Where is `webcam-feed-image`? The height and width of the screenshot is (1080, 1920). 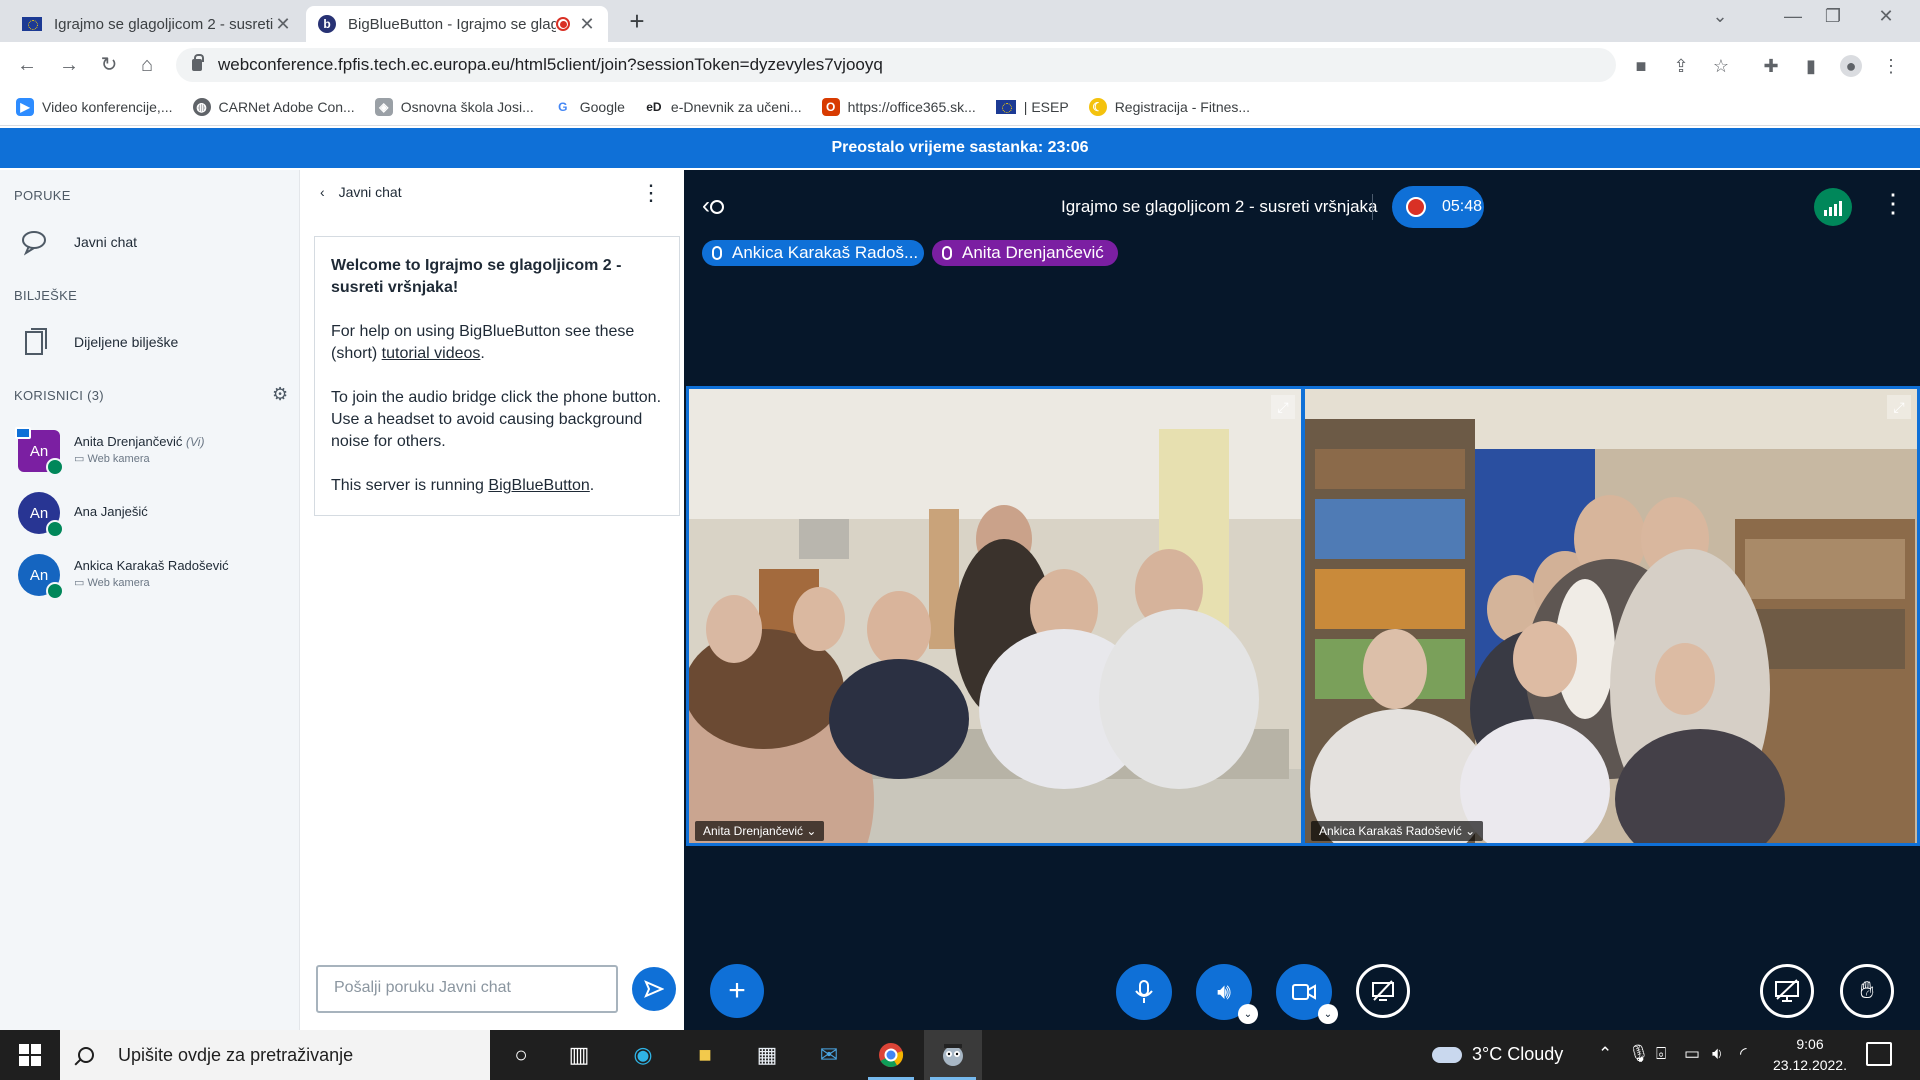 webcam-feed-image is located at coordinates (1611, 616).